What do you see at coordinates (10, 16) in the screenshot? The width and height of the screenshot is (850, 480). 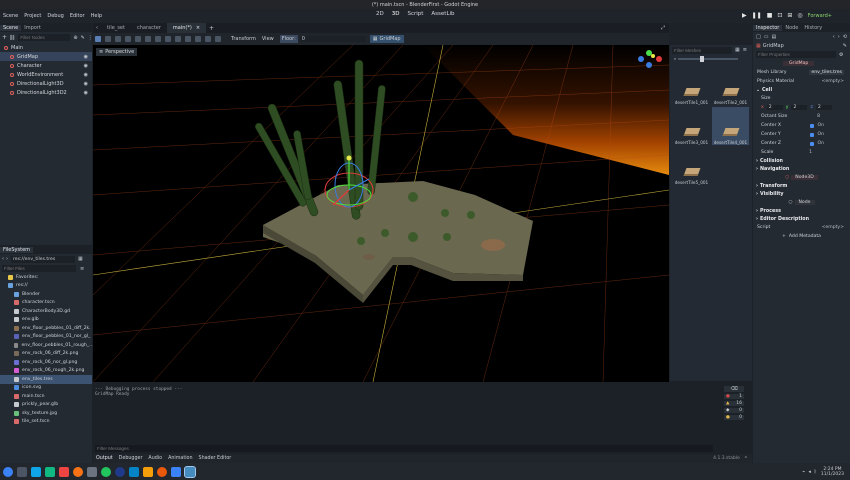 I see `menu-scene: Scene` at bounding box center [10, 16].